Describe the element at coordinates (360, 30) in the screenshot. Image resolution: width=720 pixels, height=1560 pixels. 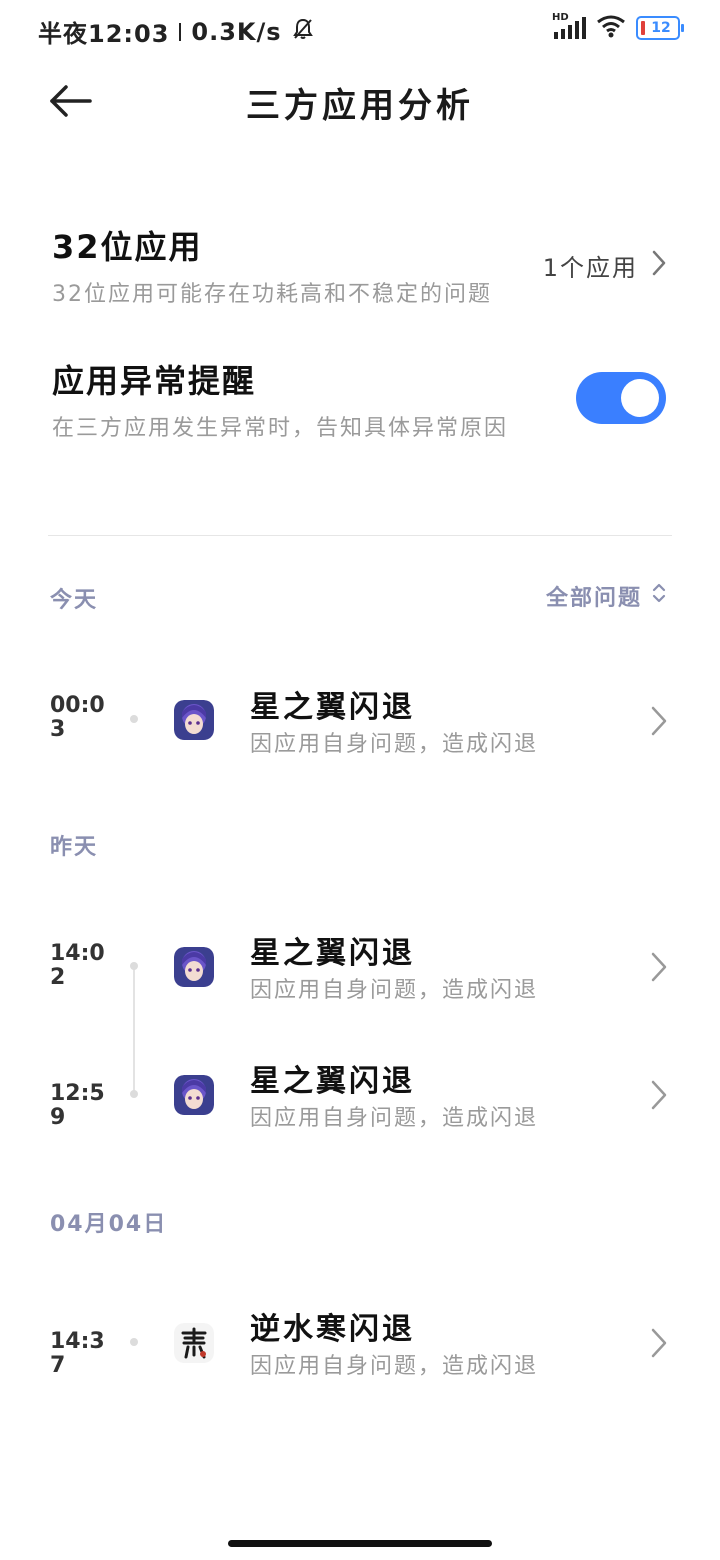
I see `status-bar: 半夜12:03 0.3K/s HD 12` at that location.